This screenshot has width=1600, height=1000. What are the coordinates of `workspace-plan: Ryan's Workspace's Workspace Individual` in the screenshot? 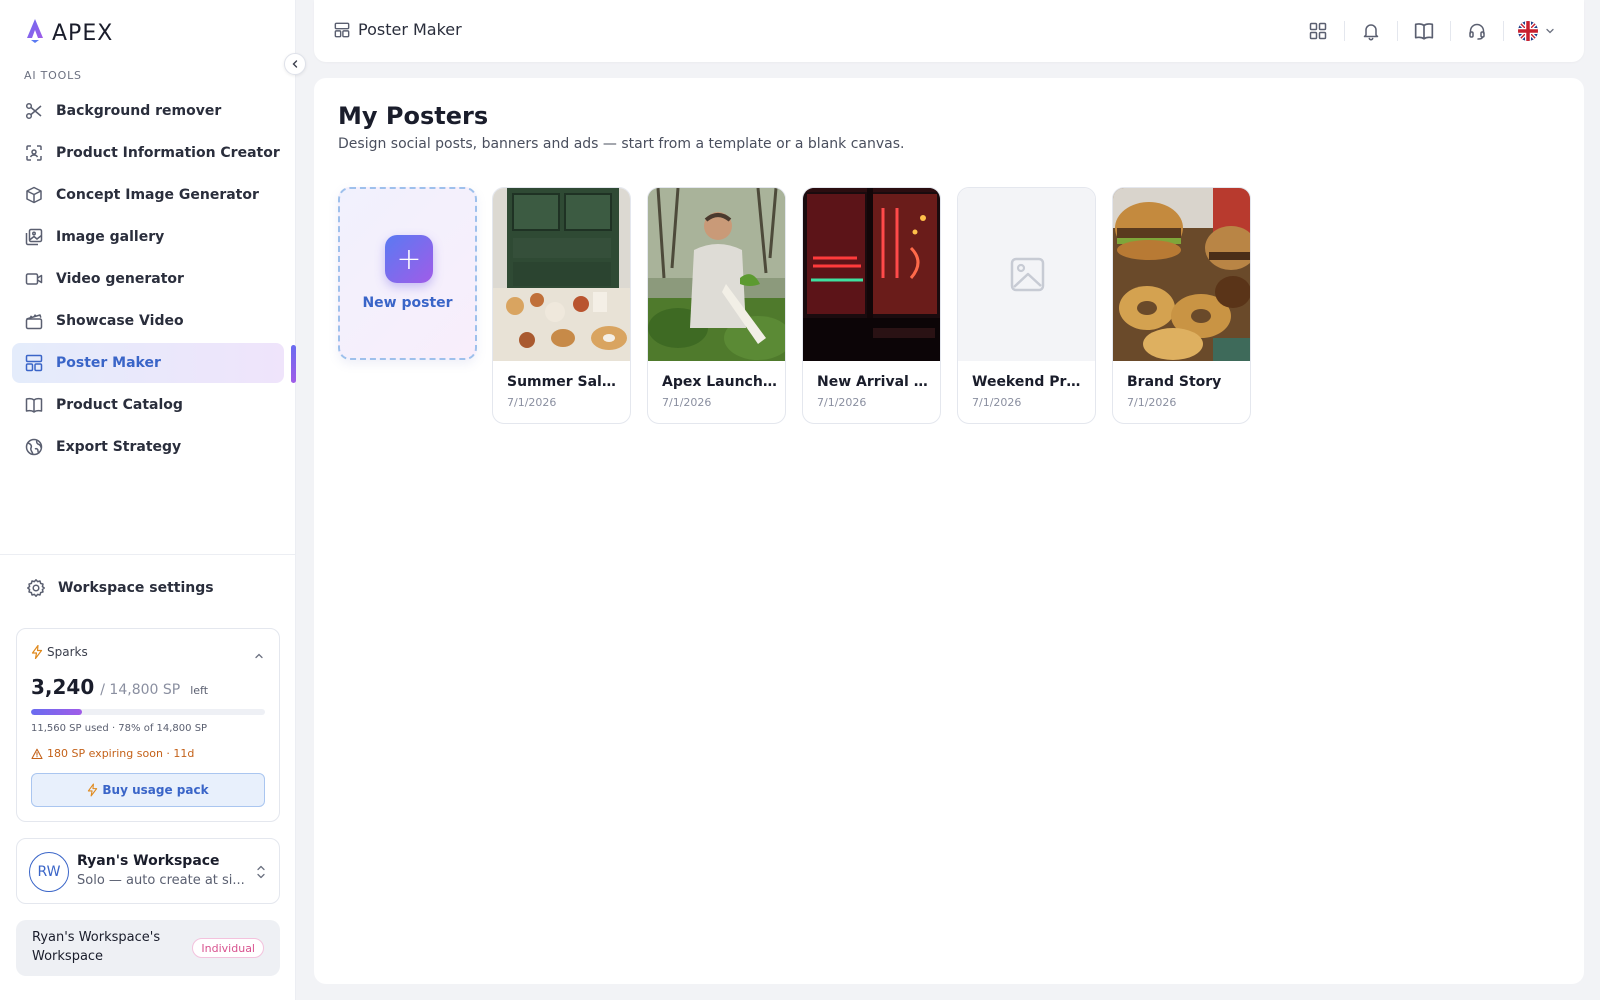 It's located at (148, 948).